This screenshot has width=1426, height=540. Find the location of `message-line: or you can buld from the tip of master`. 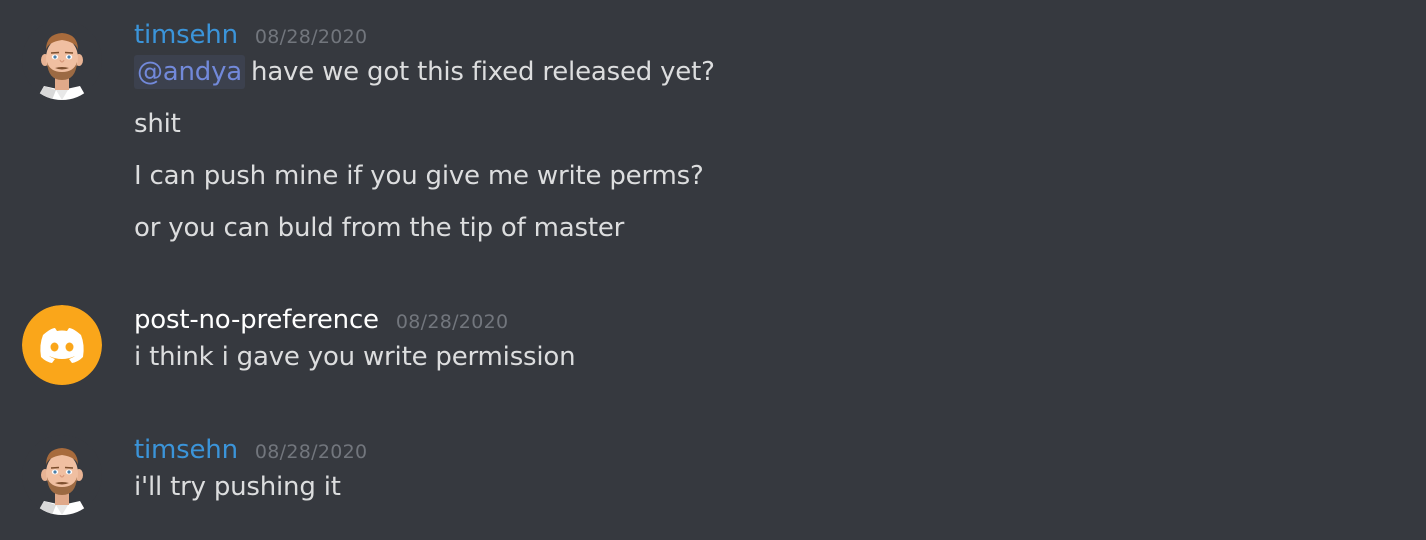

message-line: or you can buld from the tip of master is located at coordinates (379, 228).